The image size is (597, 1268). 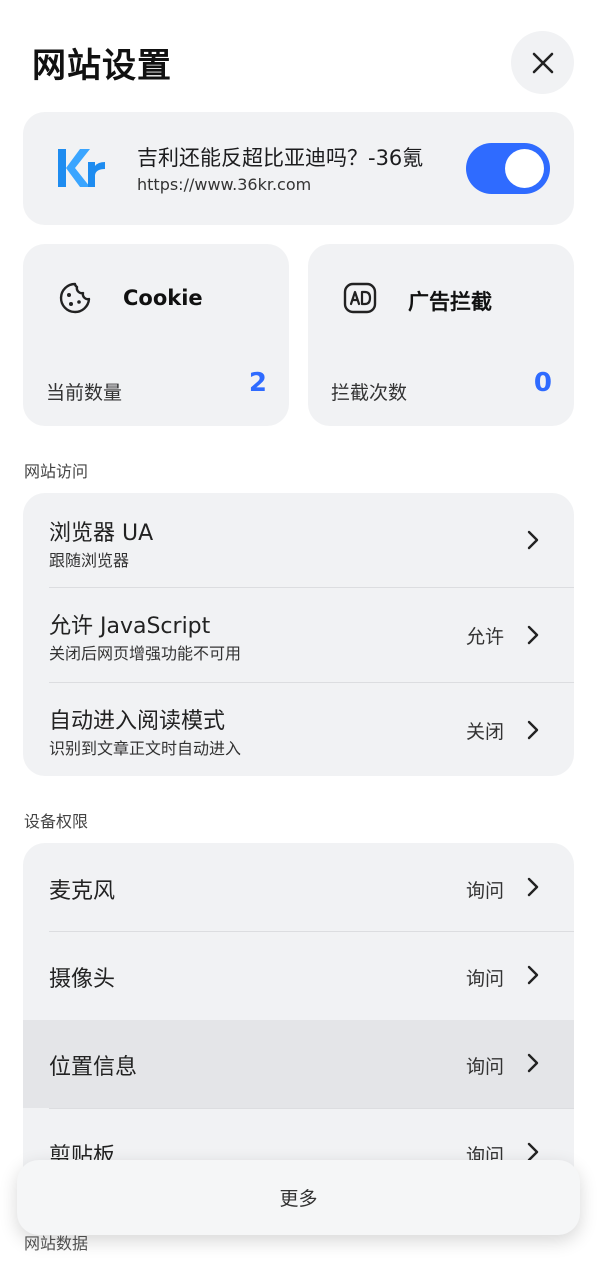 What do you see at coordinates (484, 637) in the screenshot?
I see `row-value: 允许` at bounding box center [484, 637].